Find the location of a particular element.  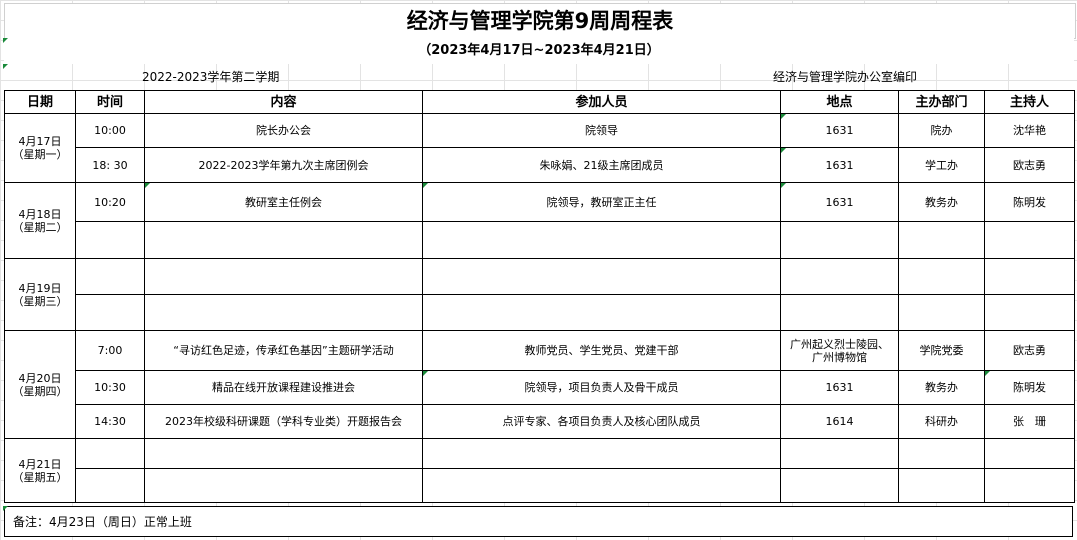

date-cell: 4月21日 （星期五） is located at coordinates (40, 470).